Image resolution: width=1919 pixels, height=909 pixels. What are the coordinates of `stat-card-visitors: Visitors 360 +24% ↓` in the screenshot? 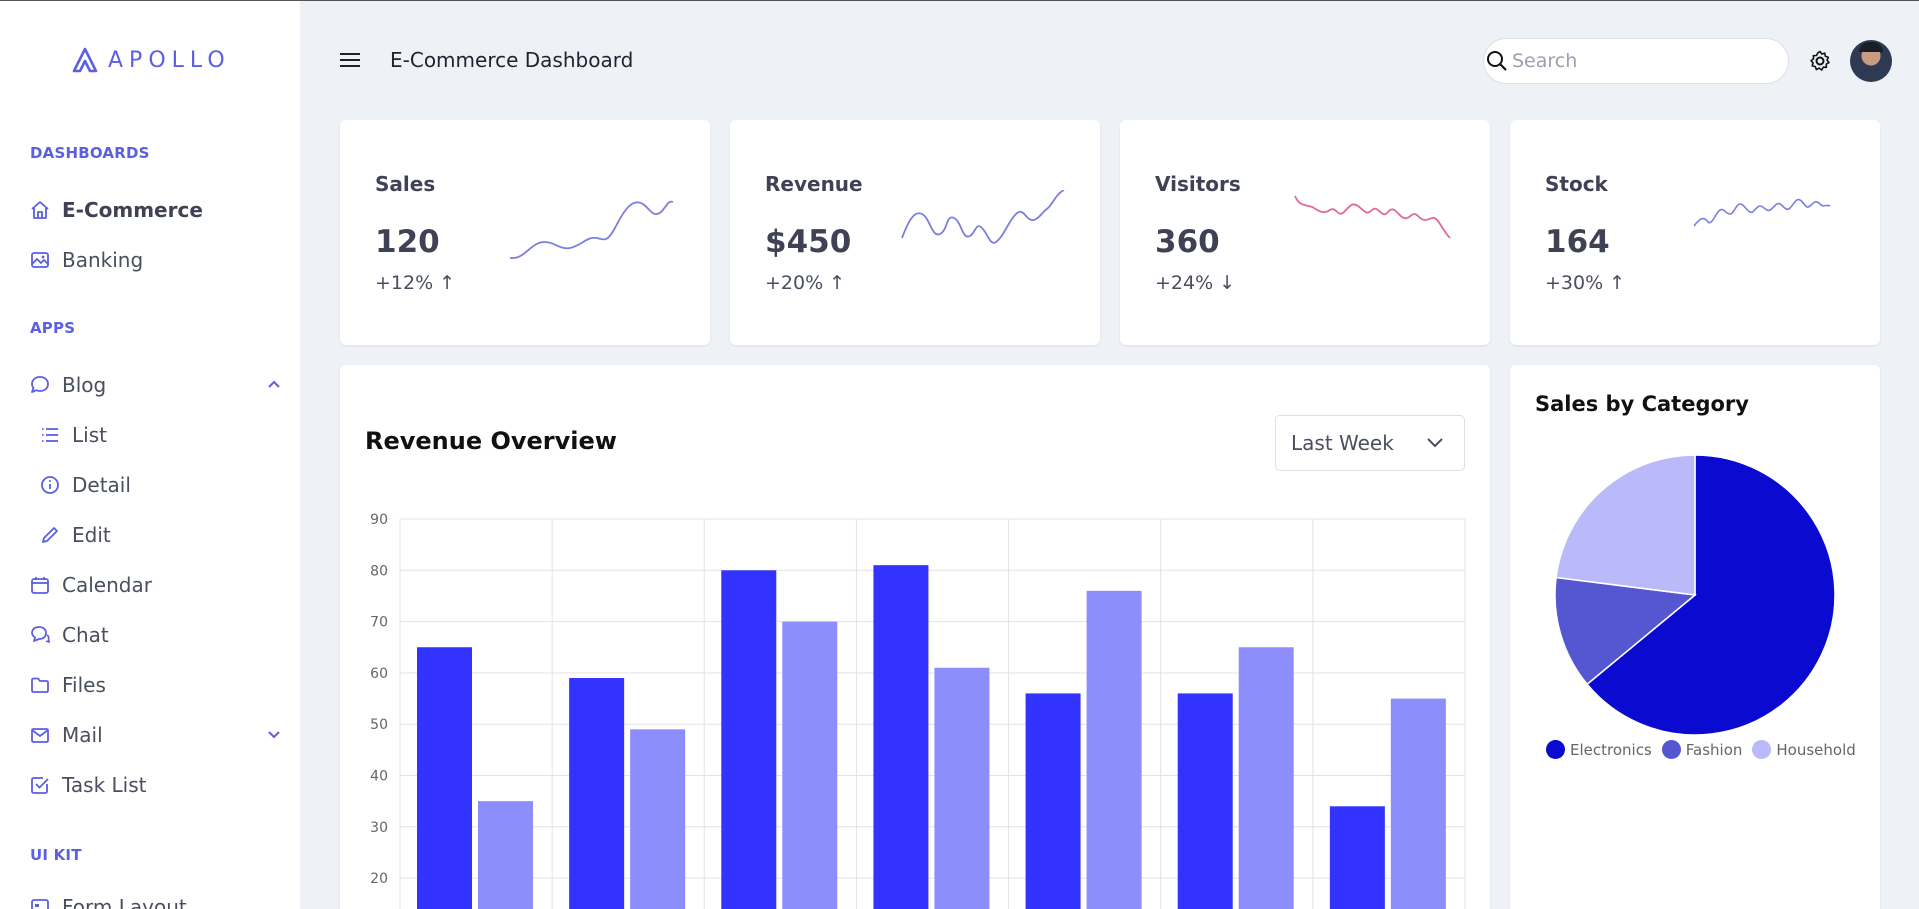 It's located at (1305, 232).